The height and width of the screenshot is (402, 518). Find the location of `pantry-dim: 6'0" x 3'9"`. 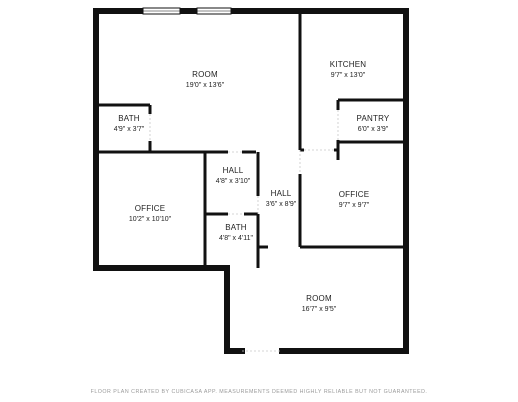

pantry-dim: 6'0" x 3'9" is located at coordinates (373, 129).